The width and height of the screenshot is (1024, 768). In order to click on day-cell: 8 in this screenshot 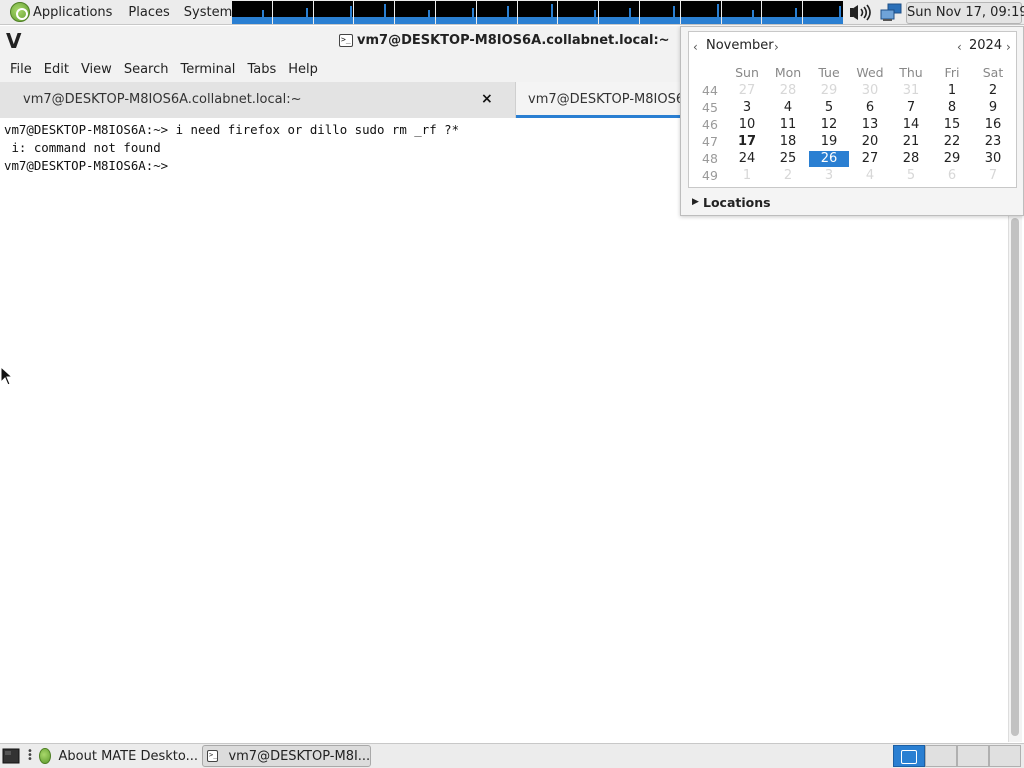, I will do `click(952, 108)`.